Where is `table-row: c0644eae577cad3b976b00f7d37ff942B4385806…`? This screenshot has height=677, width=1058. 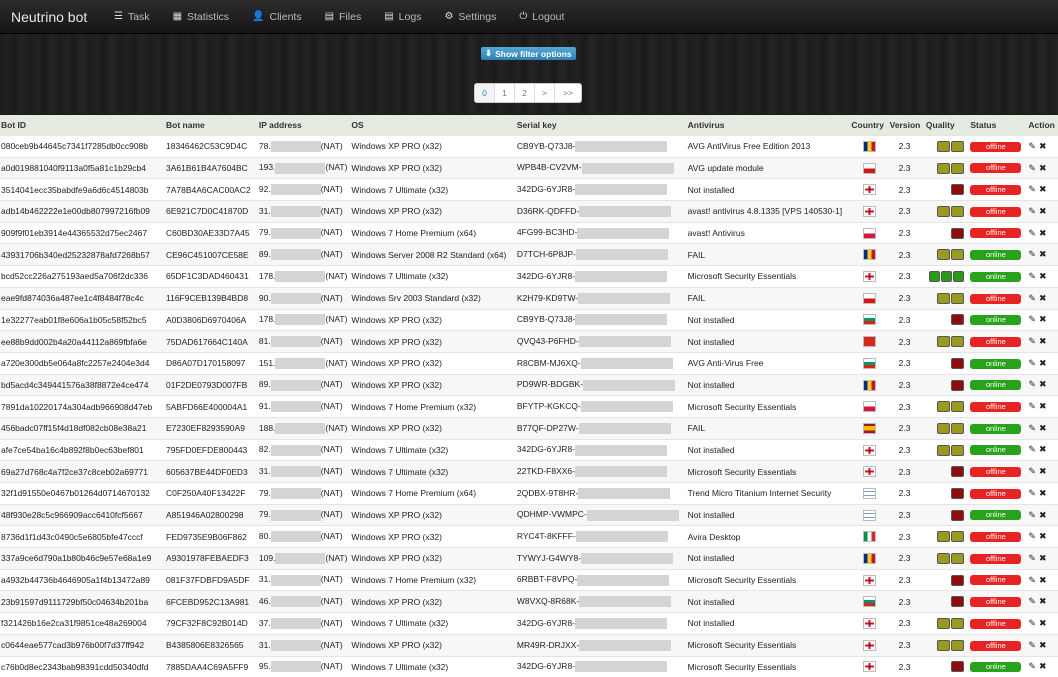
table-row: c0644eae577cad3b976b00f7d37ff942B4385806… is located at coordinates (529, 645).